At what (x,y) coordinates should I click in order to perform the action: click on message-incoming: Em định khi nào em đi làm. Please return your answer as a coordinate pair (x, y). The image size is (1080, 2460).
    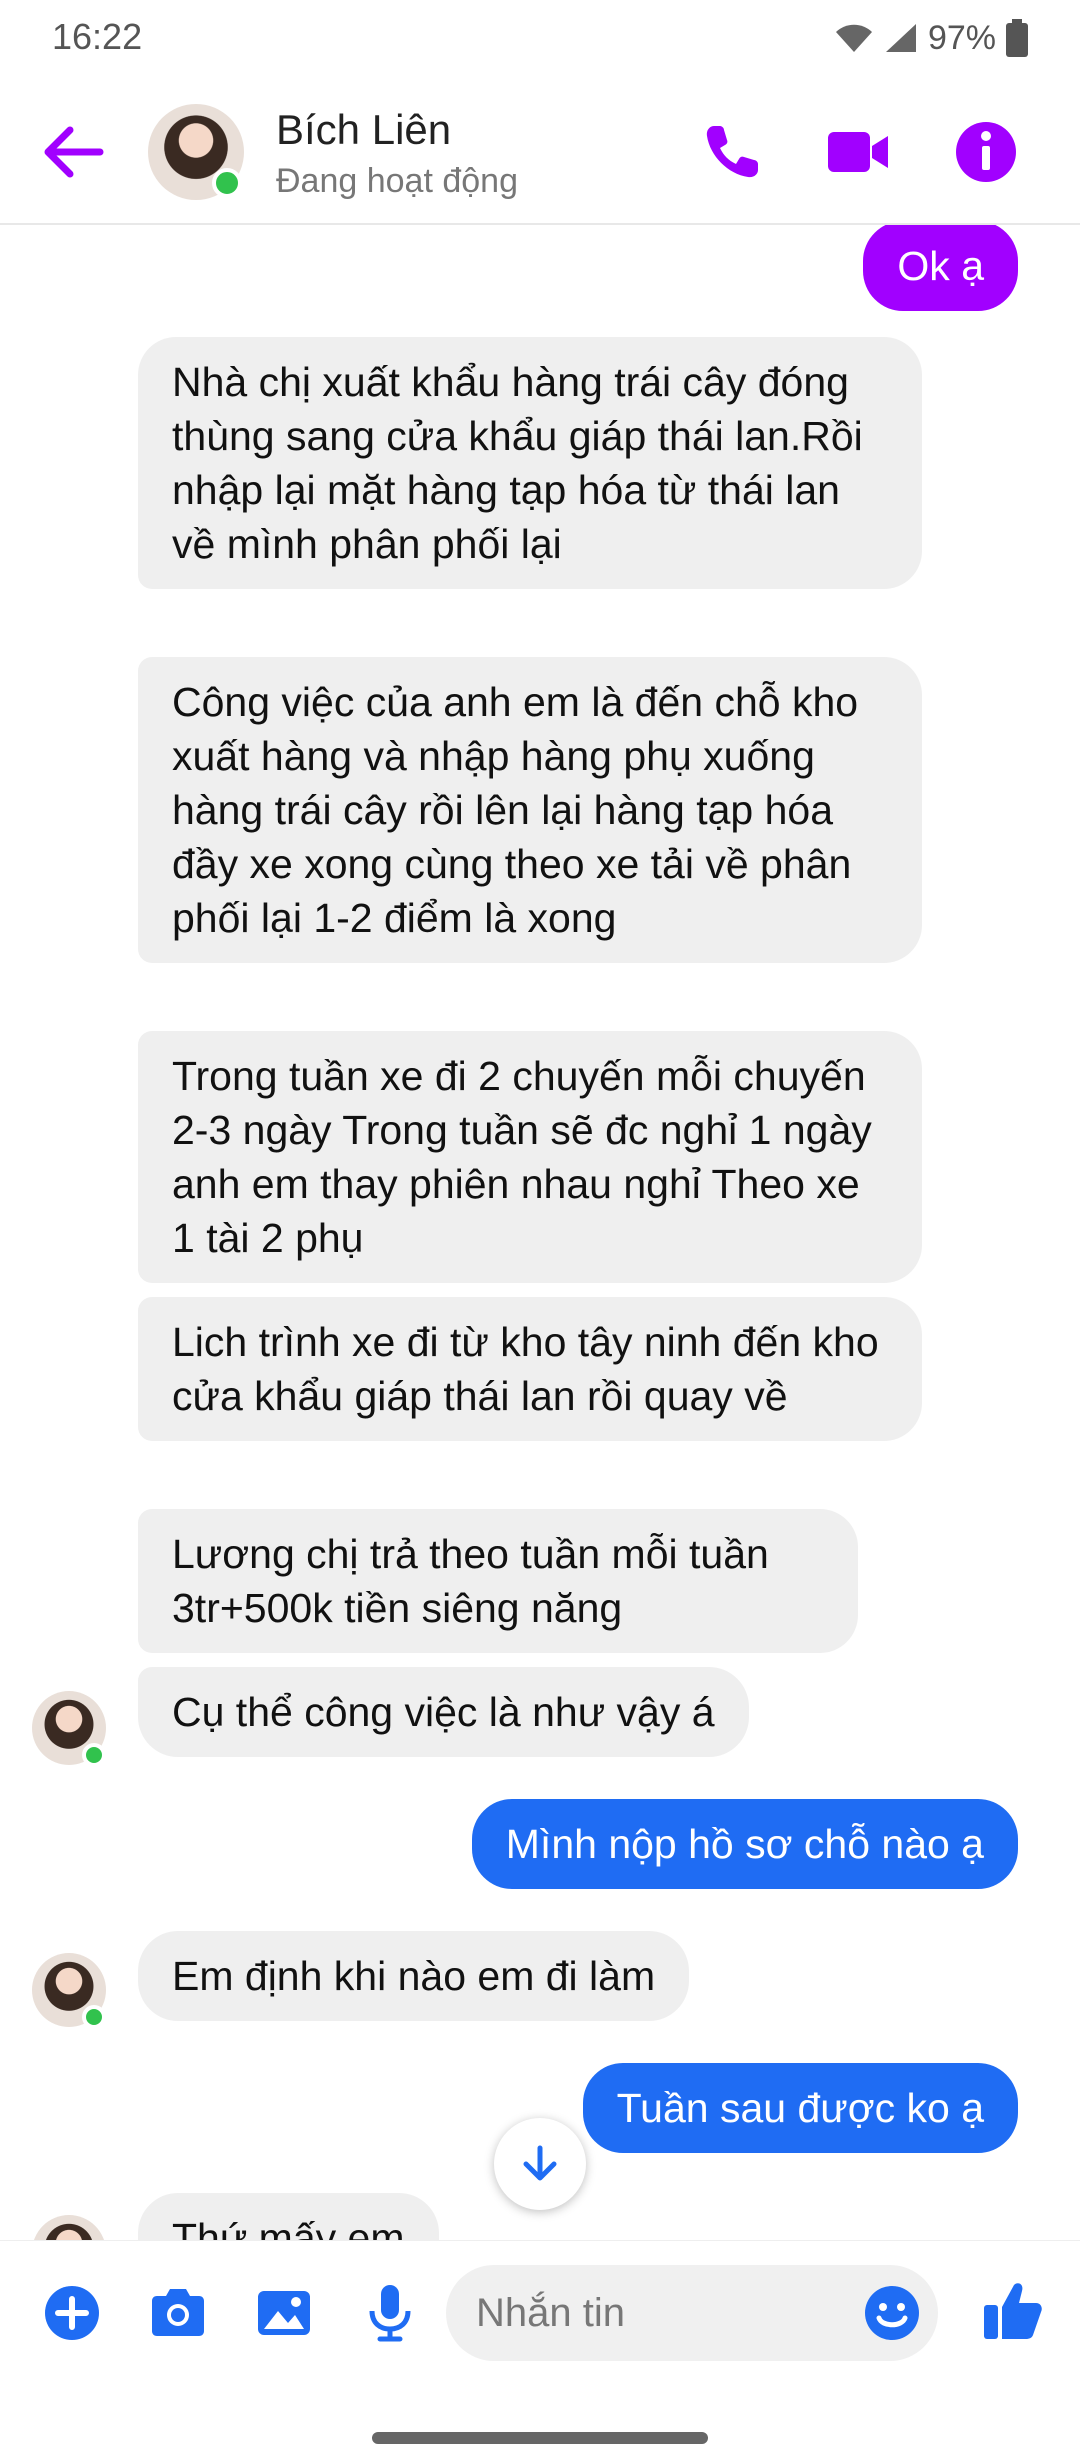
    Looking at the image, I should click on (414, 1976).